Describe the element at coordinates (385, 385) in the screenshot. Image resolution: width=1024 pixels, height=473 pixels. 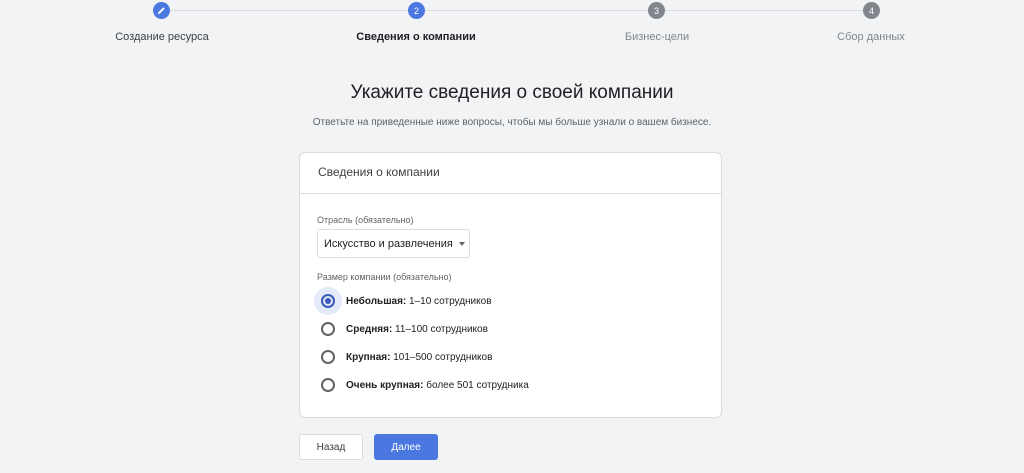
I see `size-option-name: Очень крупная:` at that location.